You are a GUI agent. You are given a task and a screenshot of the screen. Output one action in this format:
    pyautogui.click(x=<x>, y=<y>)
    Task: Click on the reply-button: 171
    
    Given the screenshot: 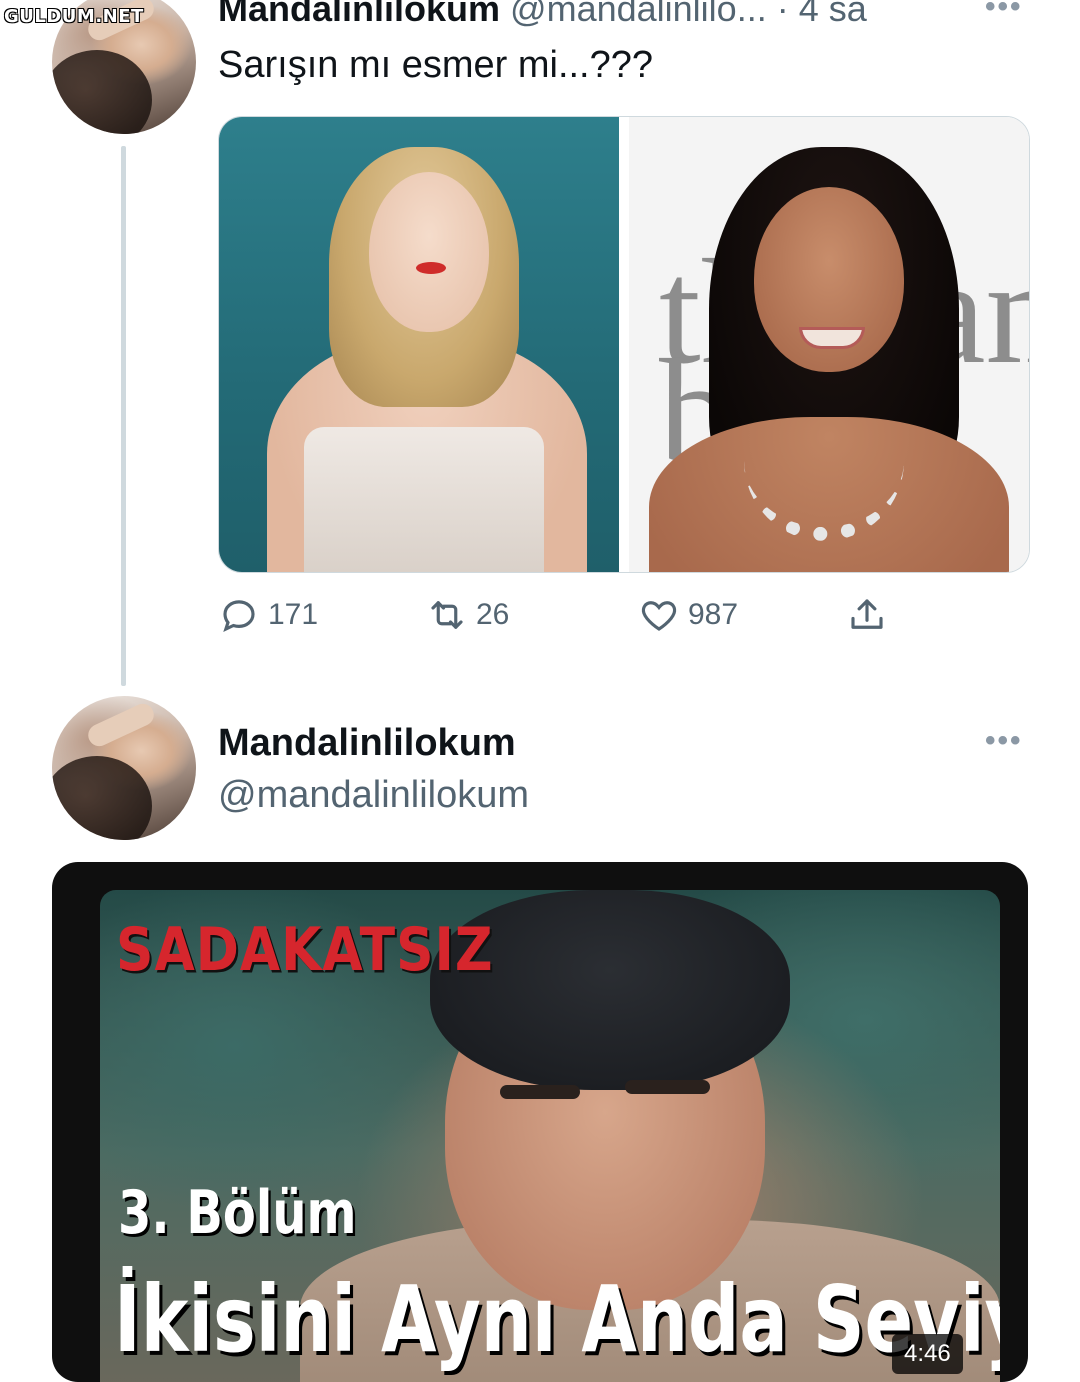 What is the action you would take?
    pyautogui.click(x=268, y=615)
    